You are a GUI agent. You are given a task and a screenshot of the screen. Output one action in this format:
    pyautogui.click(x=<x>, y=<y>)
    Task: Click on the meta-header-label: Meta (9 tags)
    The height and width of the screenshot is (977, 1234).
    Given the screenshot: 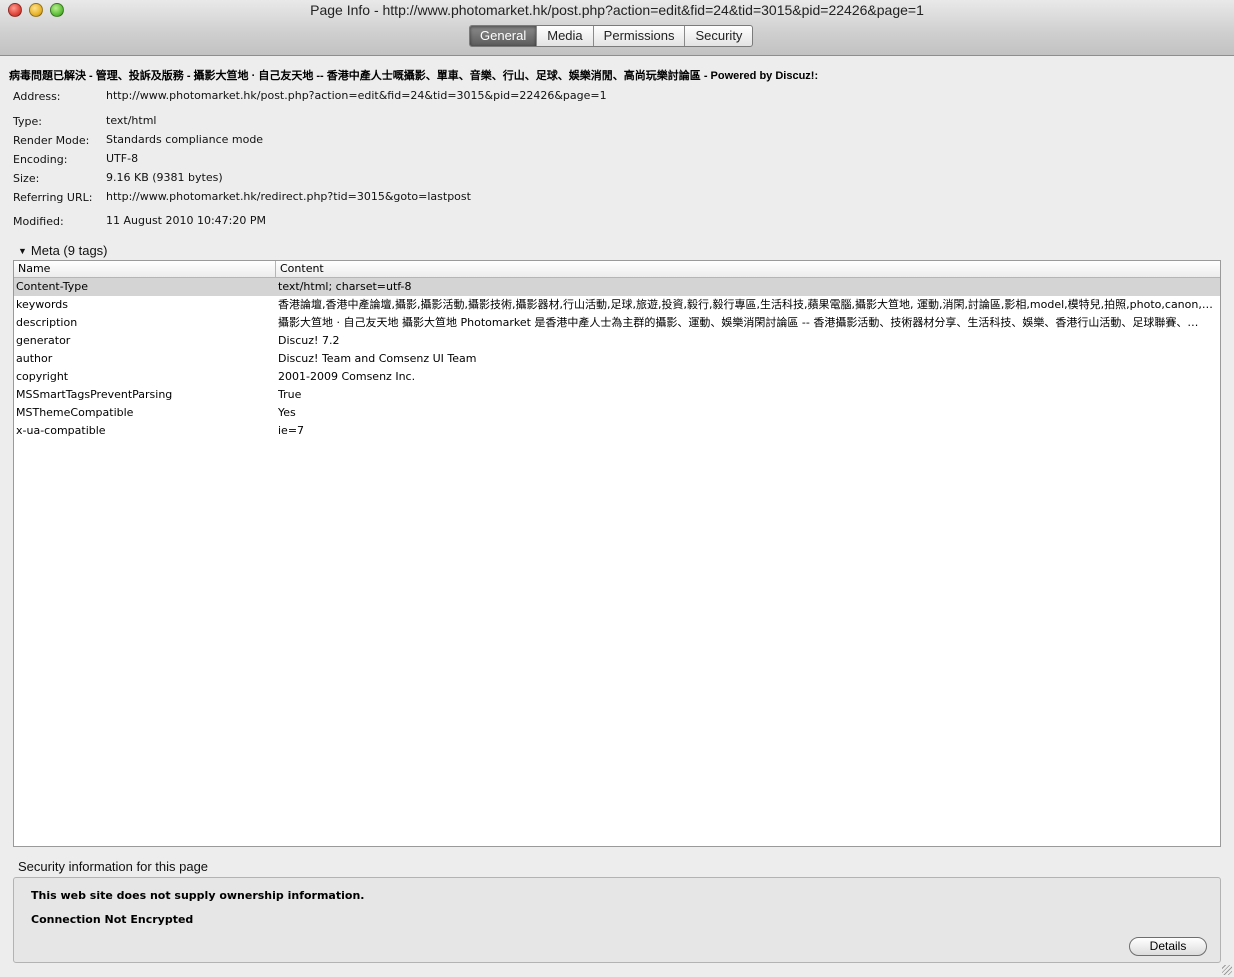 What is the action you would take?
    pyautogui.click(x=69, y=250)
    